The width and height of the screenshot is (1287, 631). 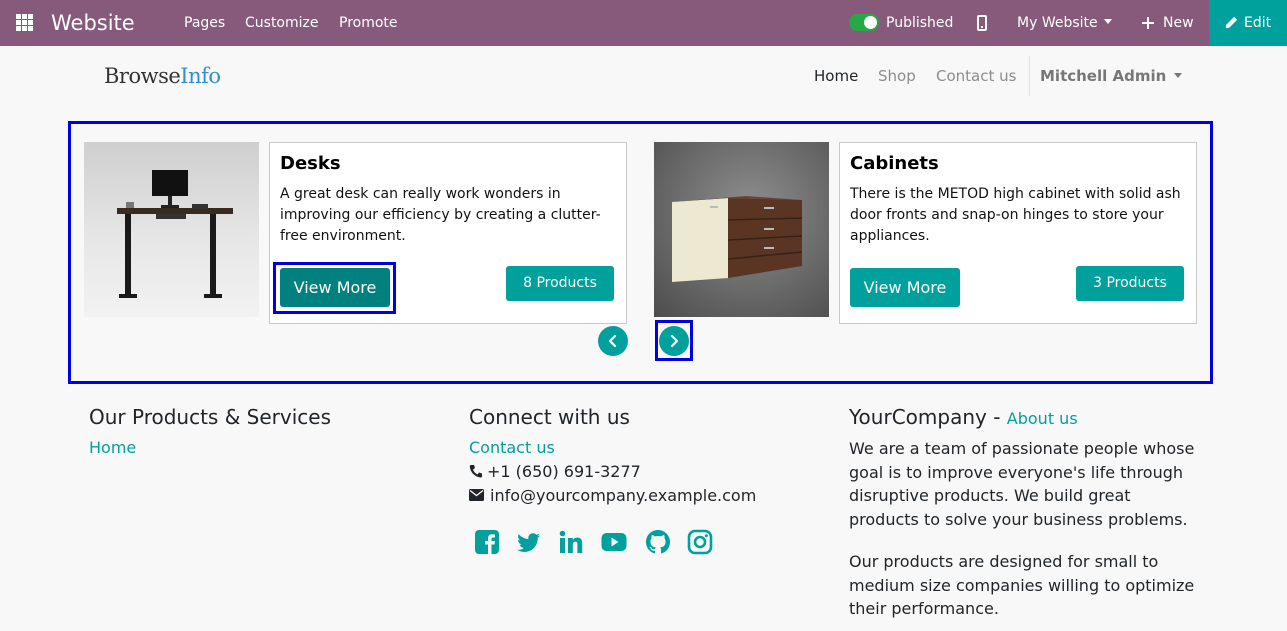 I want to click on chevron-left-icon, so click(x=612, y=341).